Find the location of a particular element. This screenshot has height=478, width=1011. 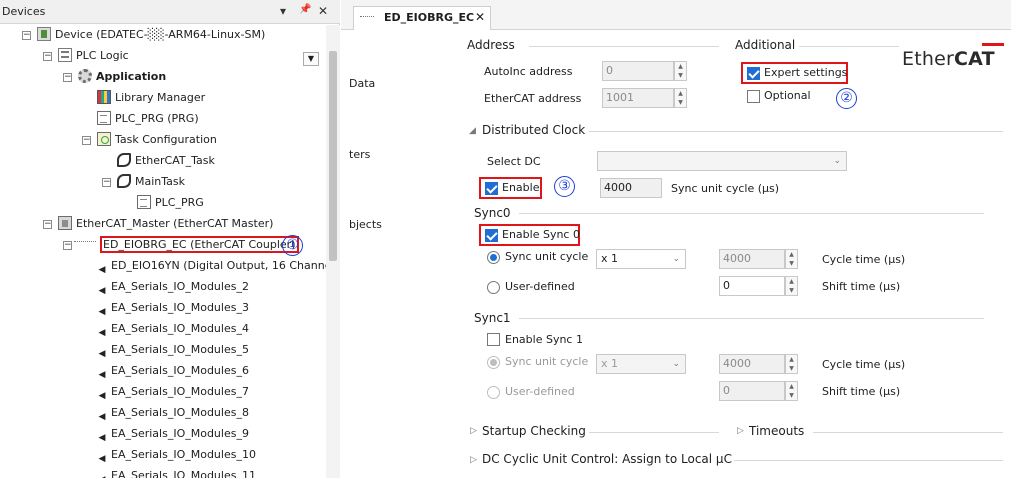

tree-item-module: EA_Serials_IO_Modules_8 is located at coordinates (173, 413).